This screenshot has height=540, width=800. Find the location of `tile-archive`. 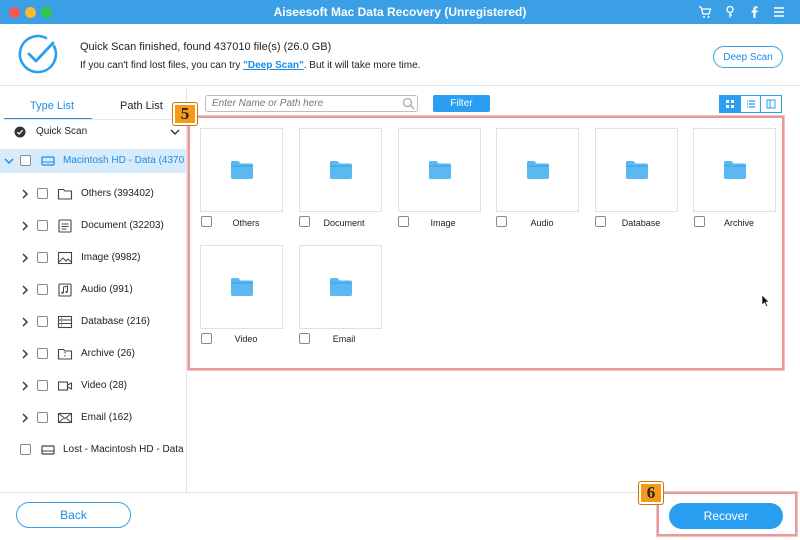

tile-archive is located at coordinates (734, 170).